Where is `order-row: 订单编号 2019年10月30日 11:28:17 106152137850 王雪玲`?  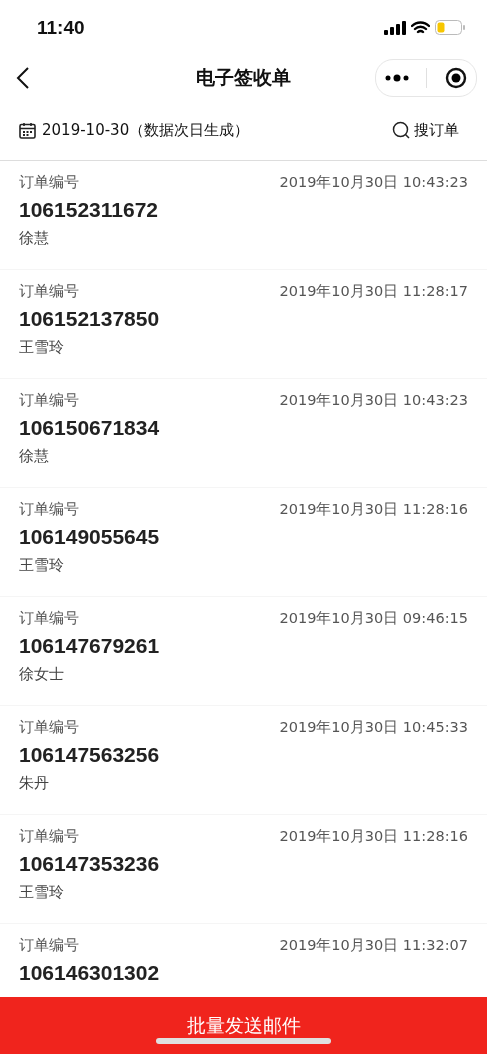 order-row: 订单编号 2019年10月30日 11:28:17 106152137850 王雪玲 is located at coordinates (243, 324).